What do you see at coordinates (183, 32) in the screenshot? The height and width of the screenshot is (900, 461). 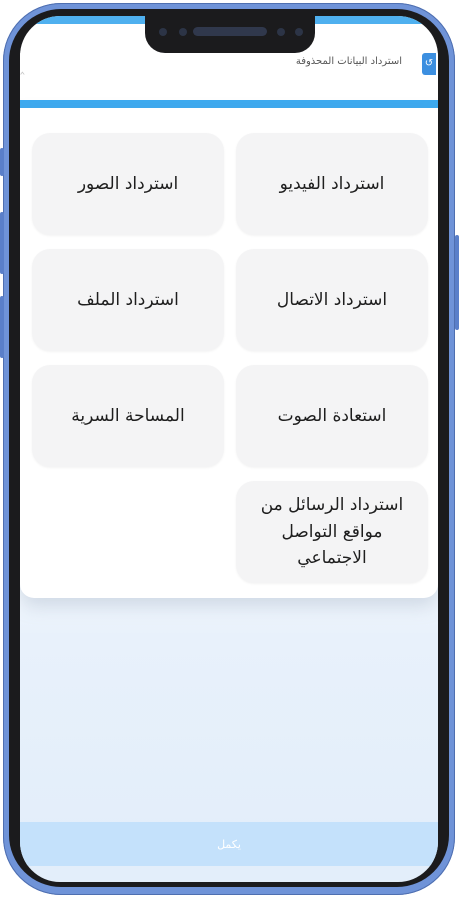 I see `front-sensor-icon` at bounding box center [183, 32].